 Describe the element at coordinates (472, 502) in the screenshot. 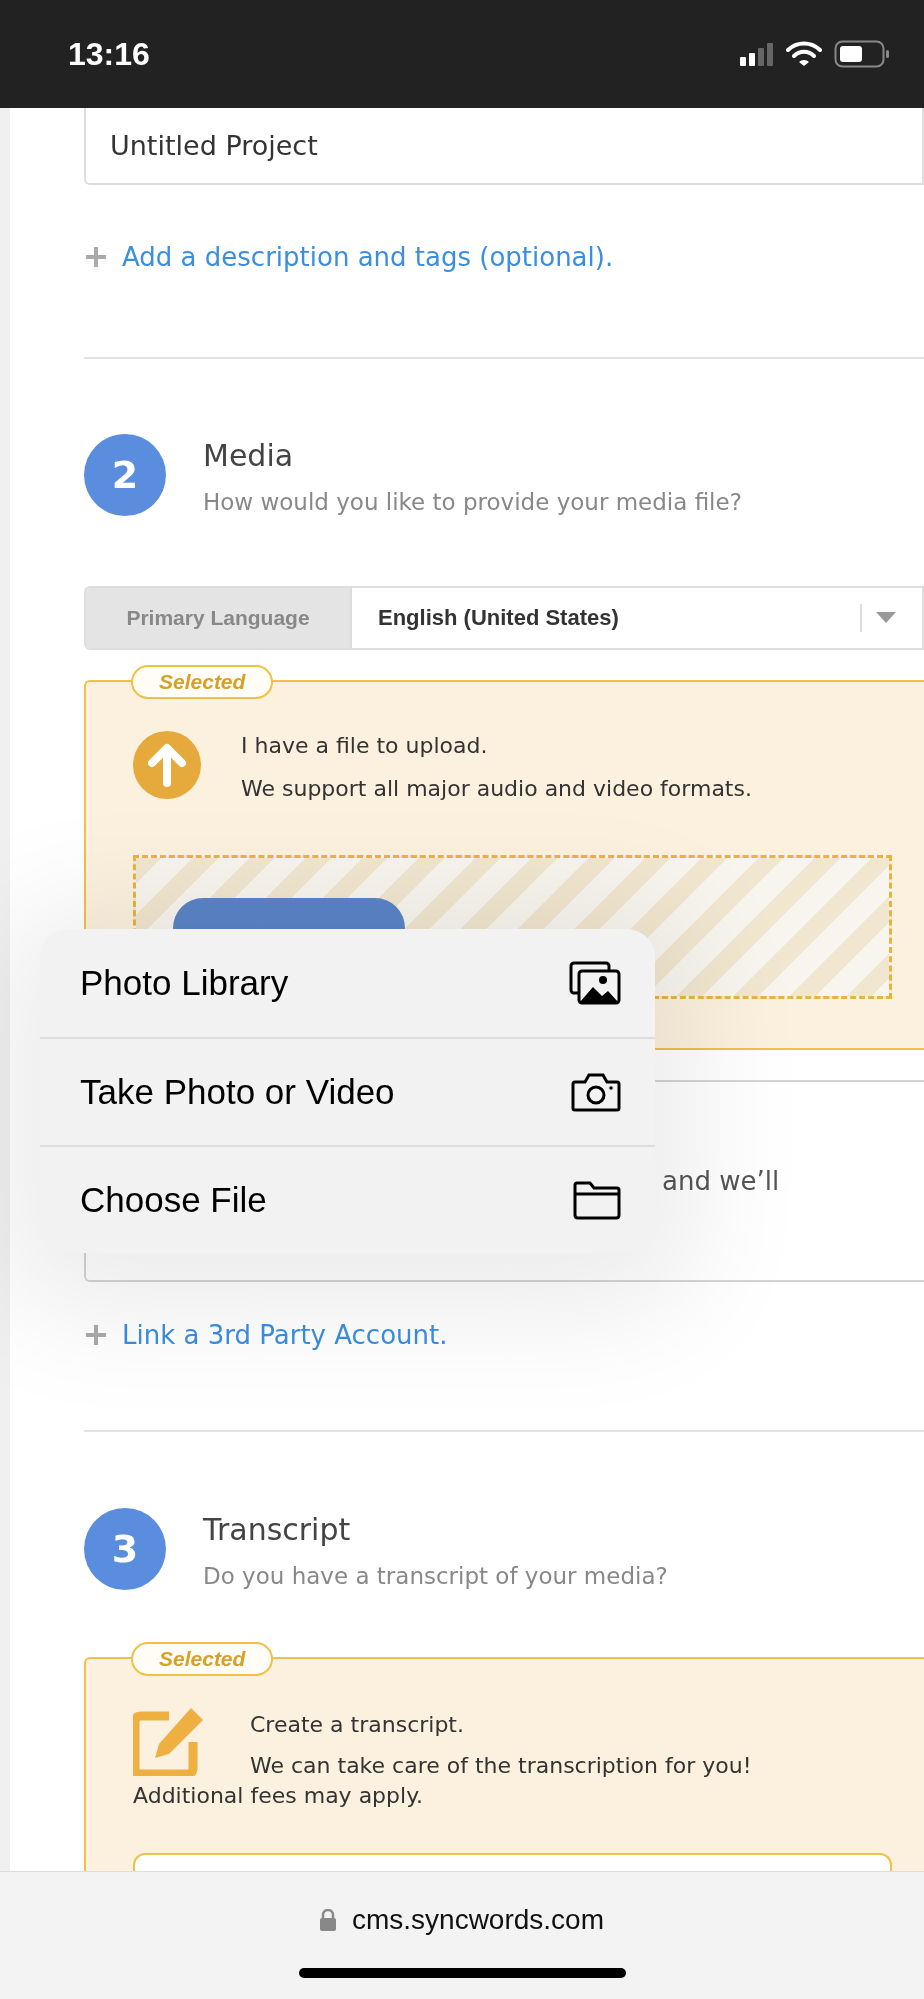

I see `step-subtitle: How would you like to provide your media file?` at that location.